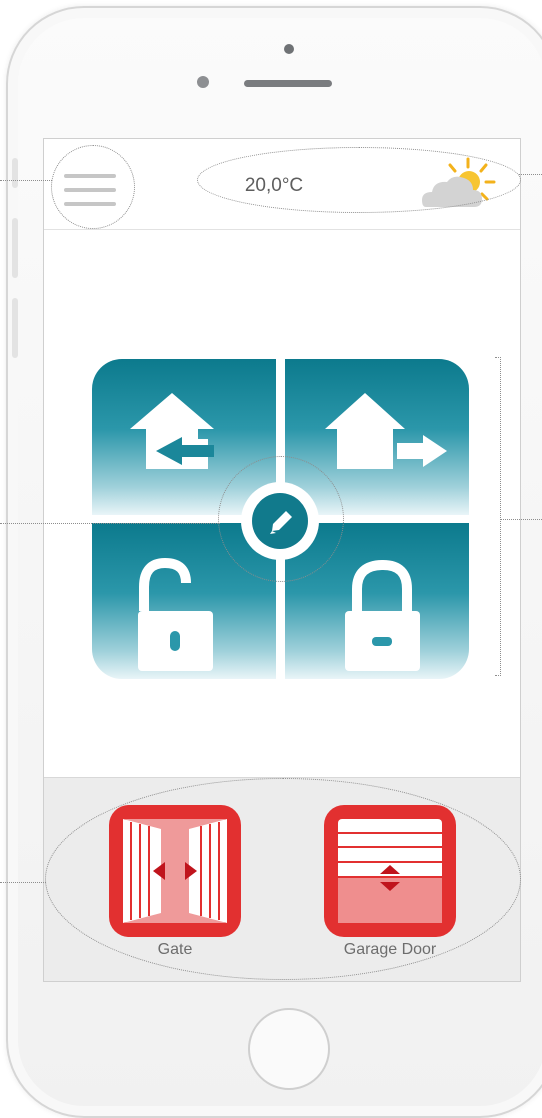 The height and width of the screenshot is (1118, 542). Describe the element at coordinates (23, 882) in the screenshot. I see `devices-callout-line` at that location.